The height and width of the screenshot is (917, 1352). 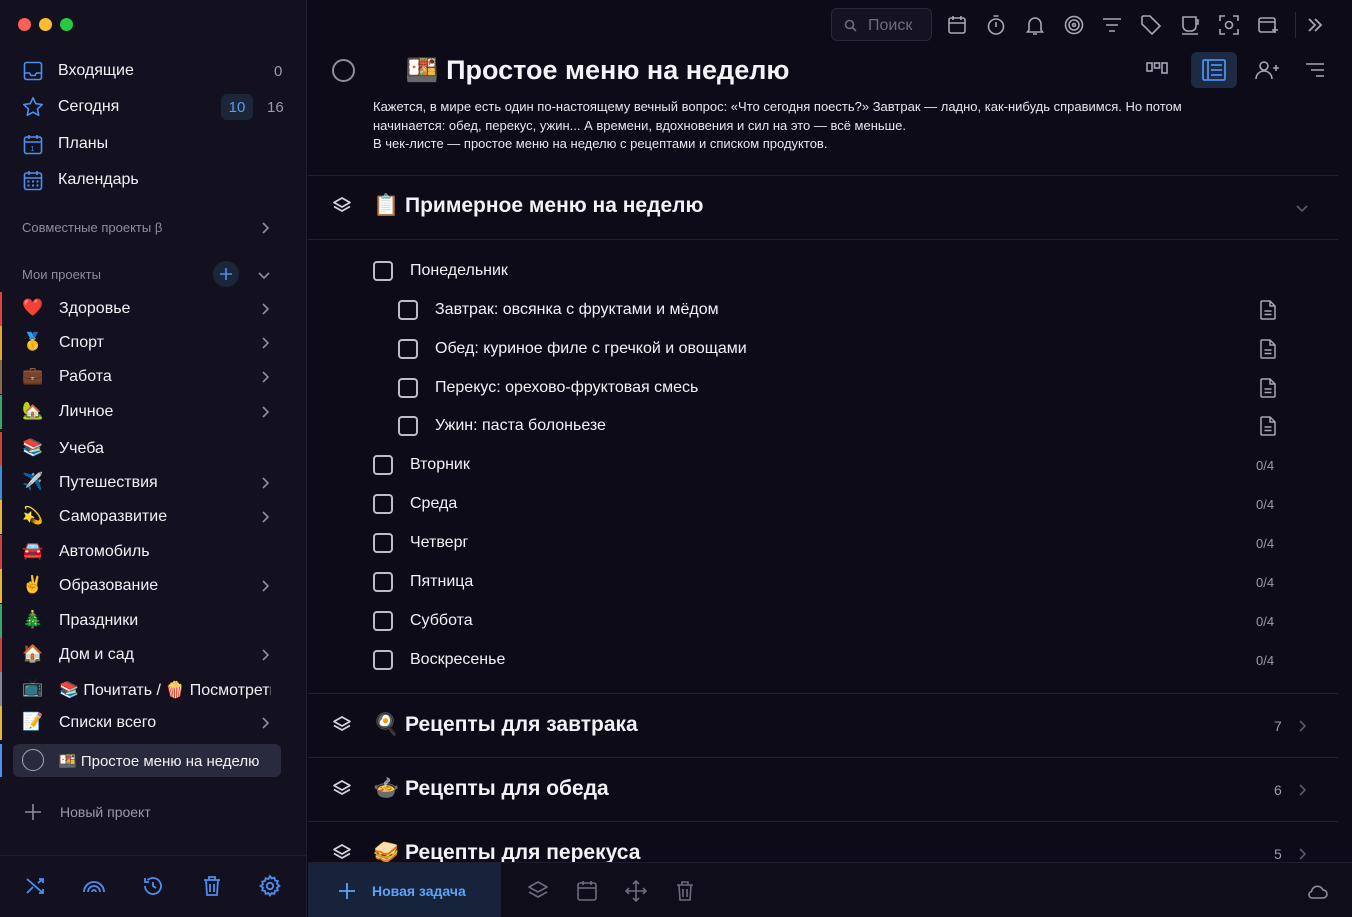 What do you see at coordinates (404, 890) in the screenshot?
I see `new-task-button: Новая задача` at bounding box center [404, 890].